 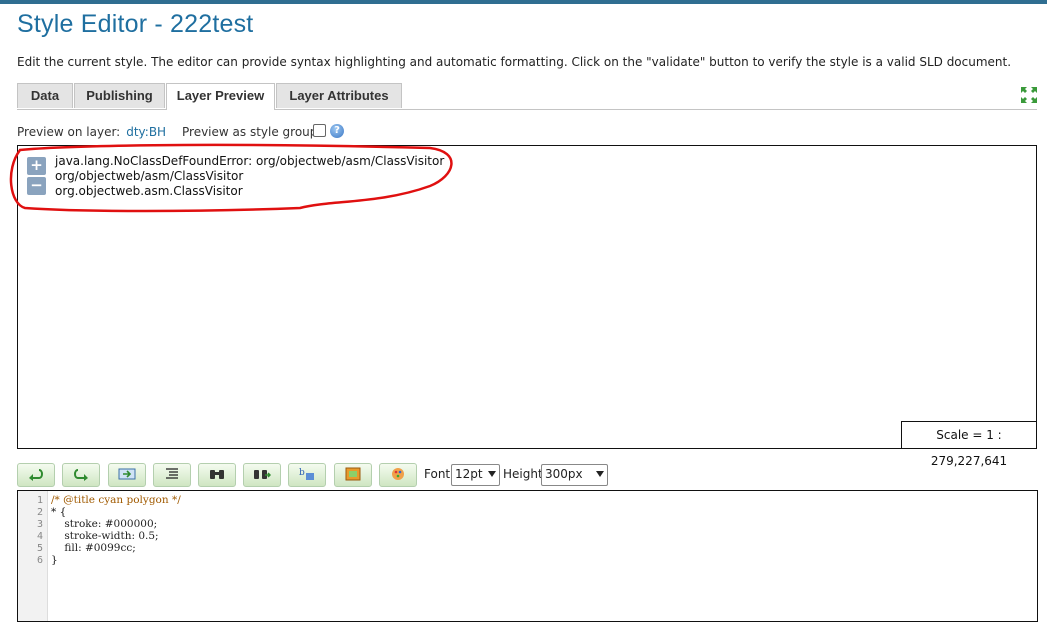 I want to click on undo-icon, so click(x=36, y=475).